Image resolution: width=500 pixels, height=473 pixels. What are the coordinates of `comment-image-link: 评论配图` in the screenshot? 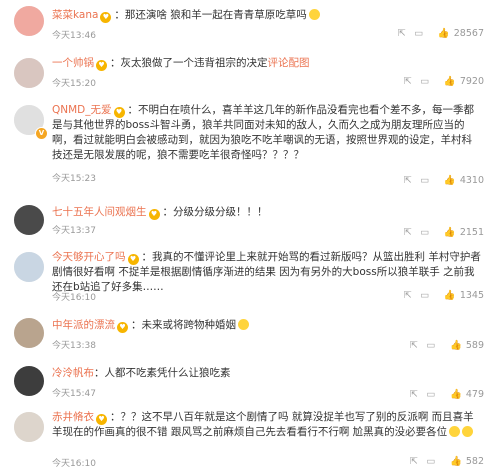 It's located at (289, 63).